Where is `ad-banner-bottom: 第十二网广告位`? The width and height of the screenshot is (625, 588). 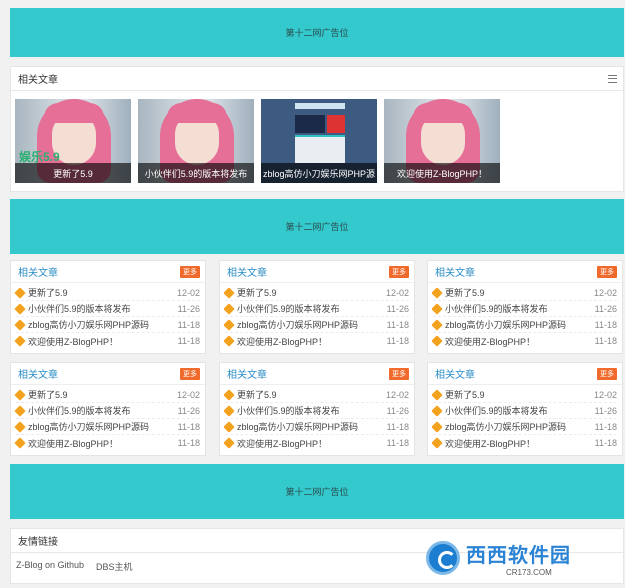 ad-banner-bottom: 第十二网广告位 is located at coordinates (317, 491).